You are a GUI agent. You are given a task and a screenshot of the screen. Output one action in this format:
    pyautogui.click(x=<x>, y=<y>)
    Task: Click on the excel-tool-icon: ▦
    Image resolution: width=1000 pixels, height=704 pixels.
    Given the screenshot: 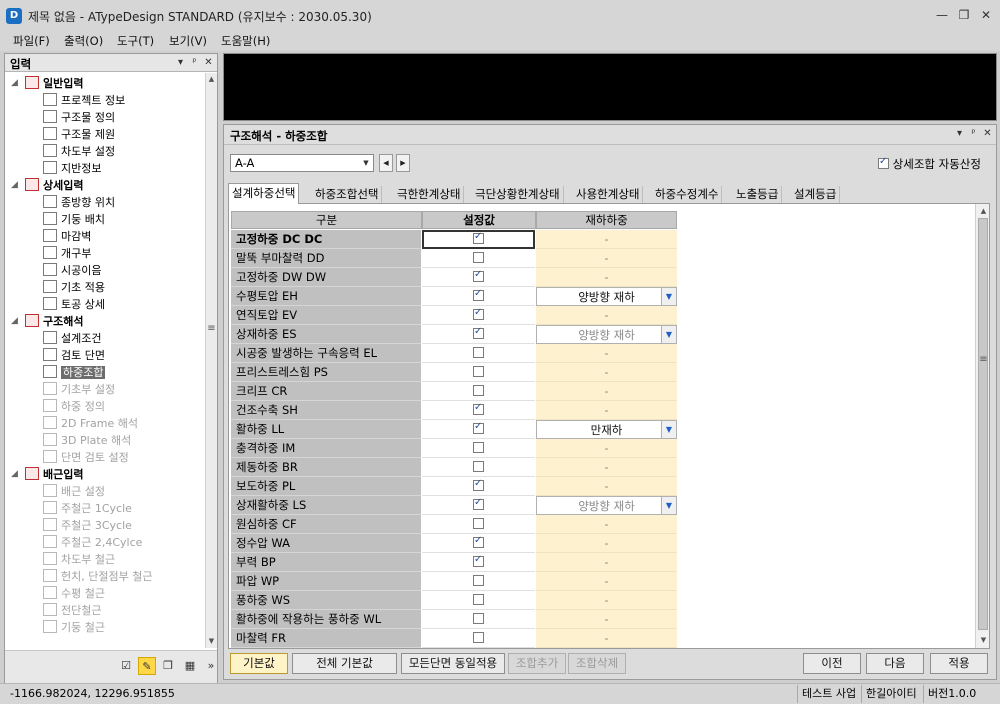 What is the action you would take?
    pyautogui.click(x=190, y=666)
    